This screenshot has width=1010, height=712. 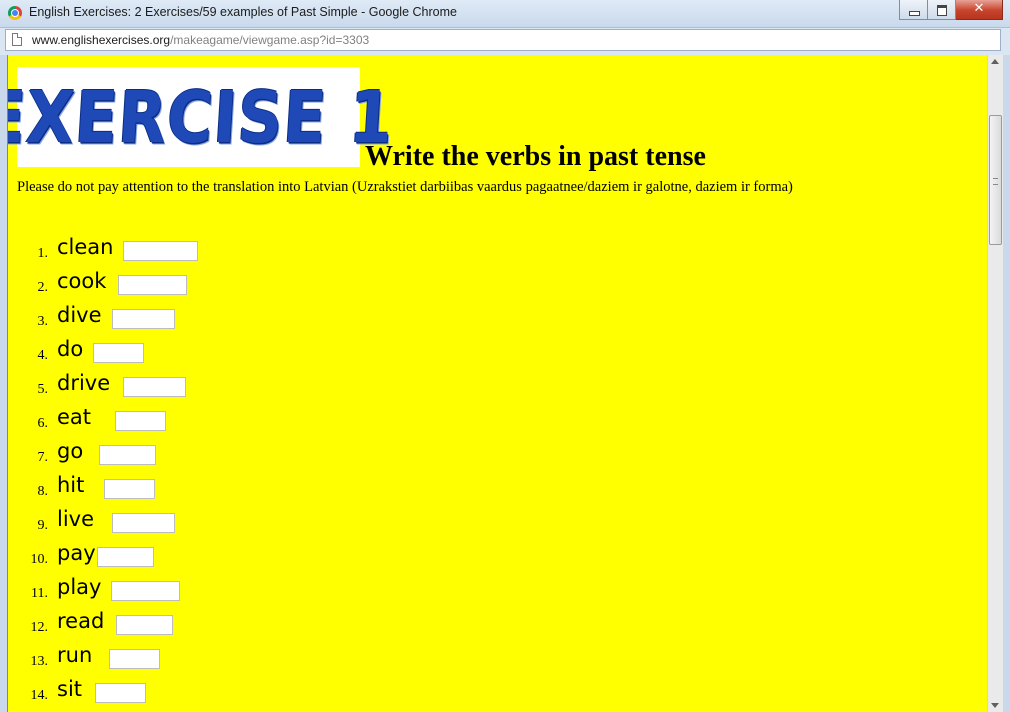 I want to click on scroll-up-arrow-icon, so click(x=995, y=61).